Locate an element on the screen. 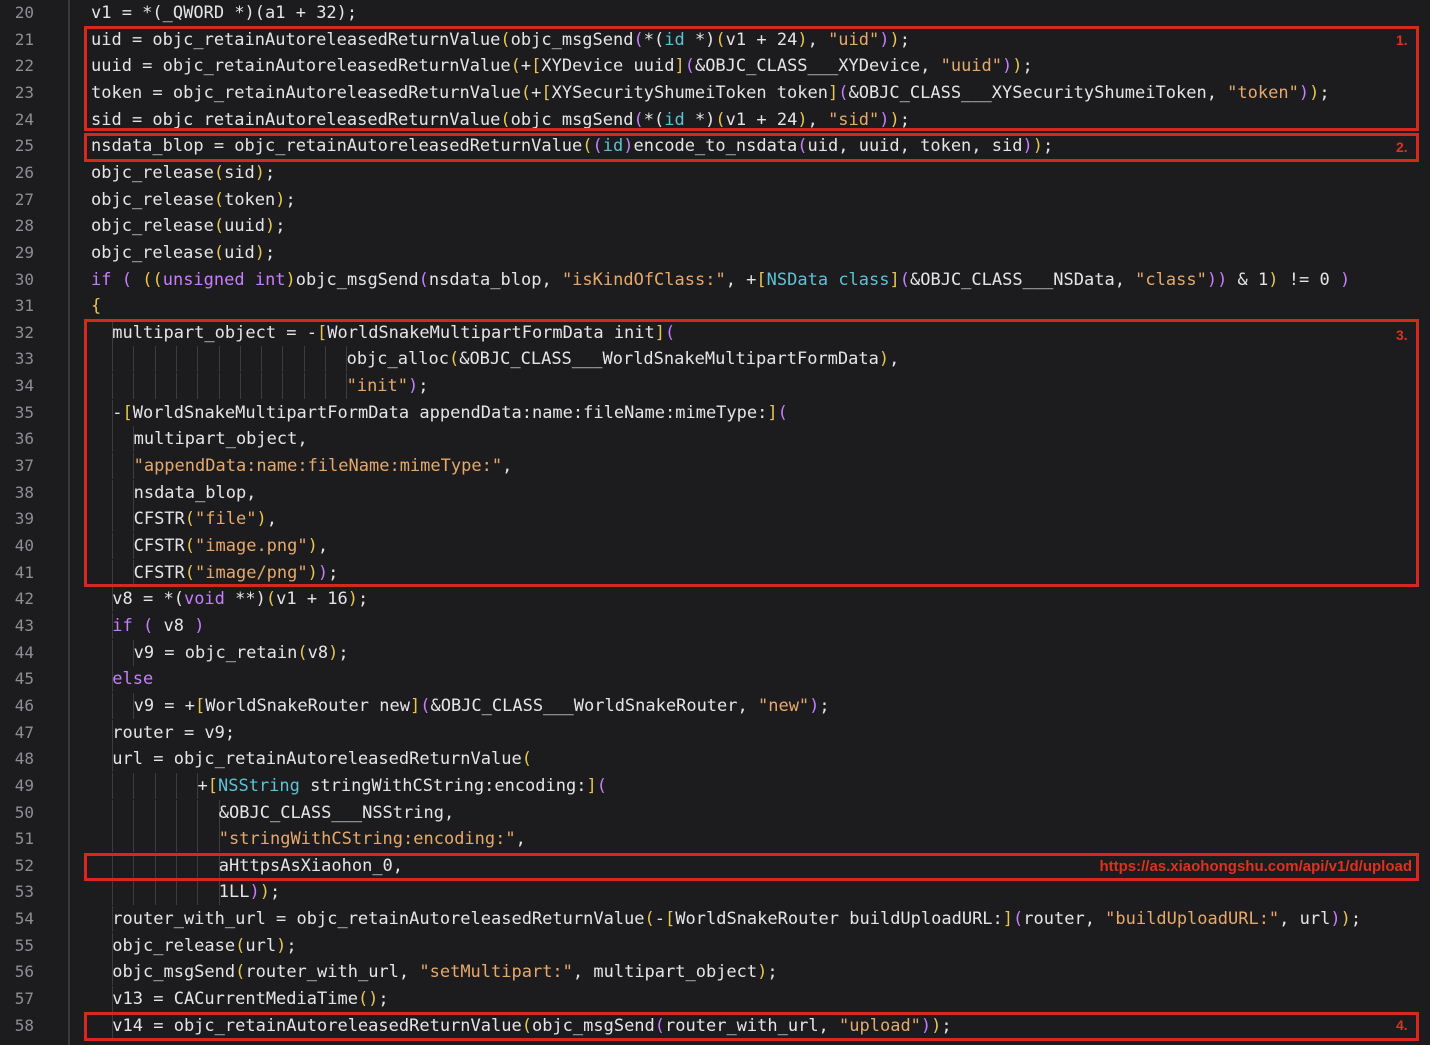  code-line: objc_release(url); is located at coordinates (204, 946).